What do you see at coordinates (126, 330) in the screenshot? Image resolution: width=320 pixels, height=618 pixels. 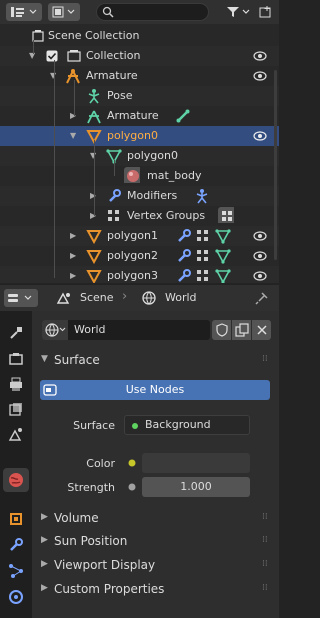 I see `world-name-field: World` at bounding box center [126, 330].